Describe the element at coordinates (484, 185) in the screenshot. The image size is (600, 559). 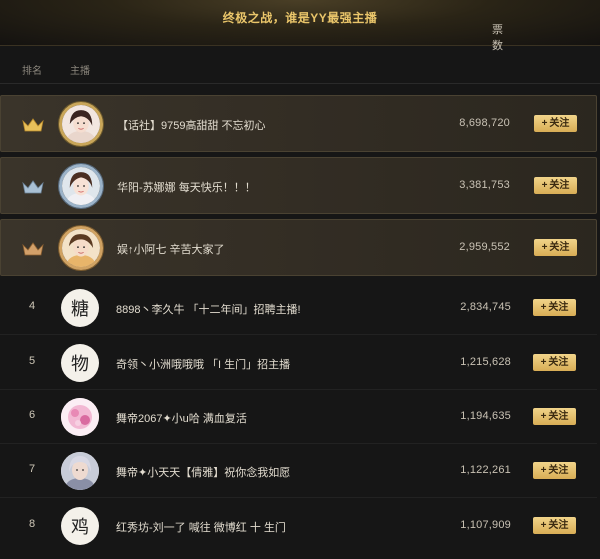
I see `vote-count: 3,381,753` at that location.